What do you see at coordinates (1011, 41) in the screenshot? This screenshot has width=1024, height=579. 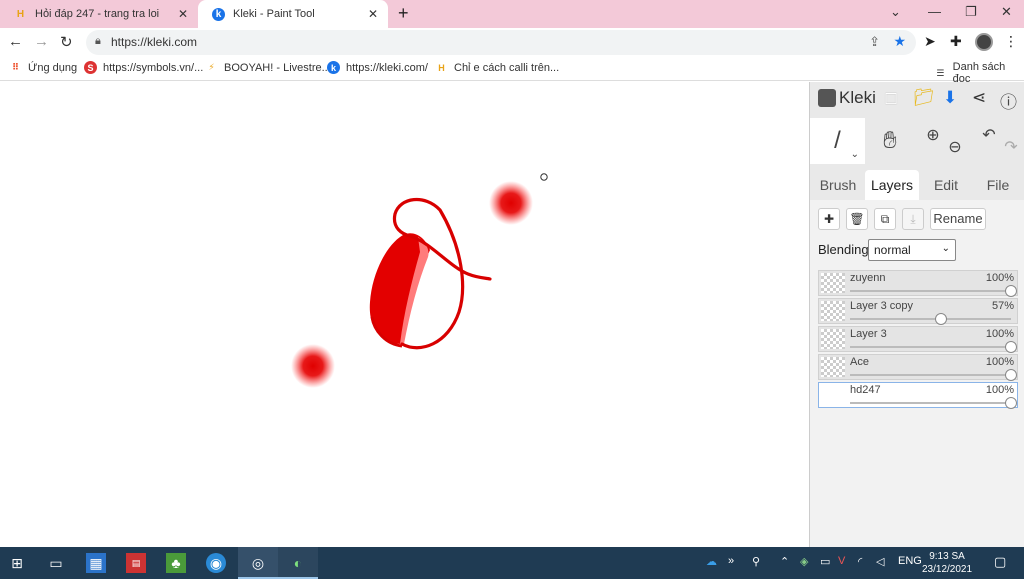 I see `menu-dots-icon: ⋮` at bounding box center [1011, 41].